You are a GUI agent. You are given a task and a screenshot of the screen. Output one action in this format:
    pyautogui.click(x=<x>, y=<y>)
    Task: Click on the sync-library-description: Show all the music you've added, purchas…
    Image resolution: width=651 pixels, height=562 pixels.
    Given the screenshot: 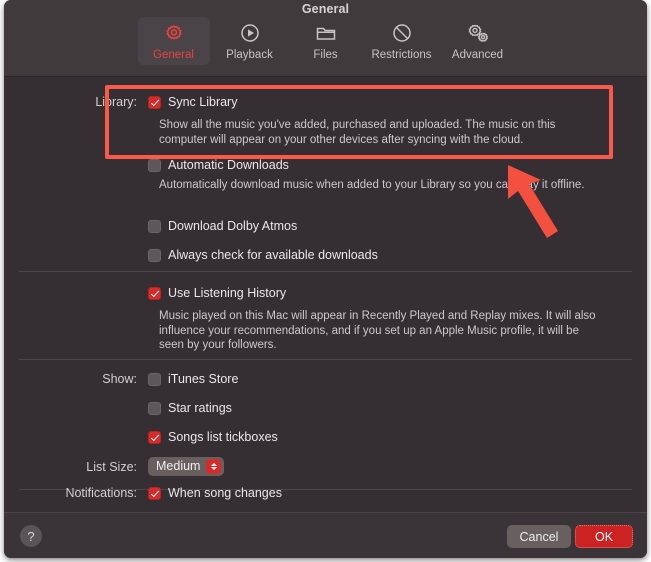 What is the action you would take?
    pyautogui.click(x=357, y=132)
    